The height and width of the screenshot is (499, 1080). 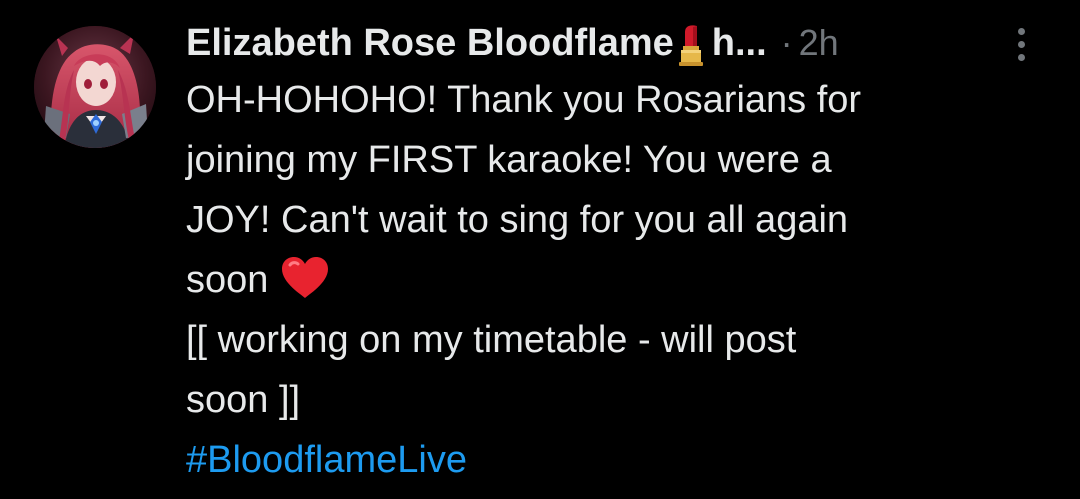 I want to click on more-vertical-icon, so click(x=1021, y=44).